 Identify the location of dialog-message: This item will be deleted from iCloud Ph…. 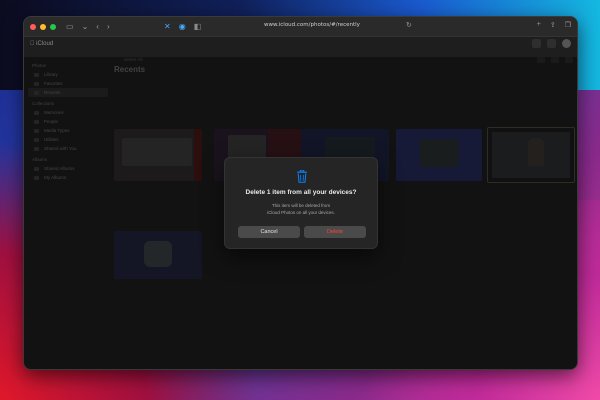
(301, 209).